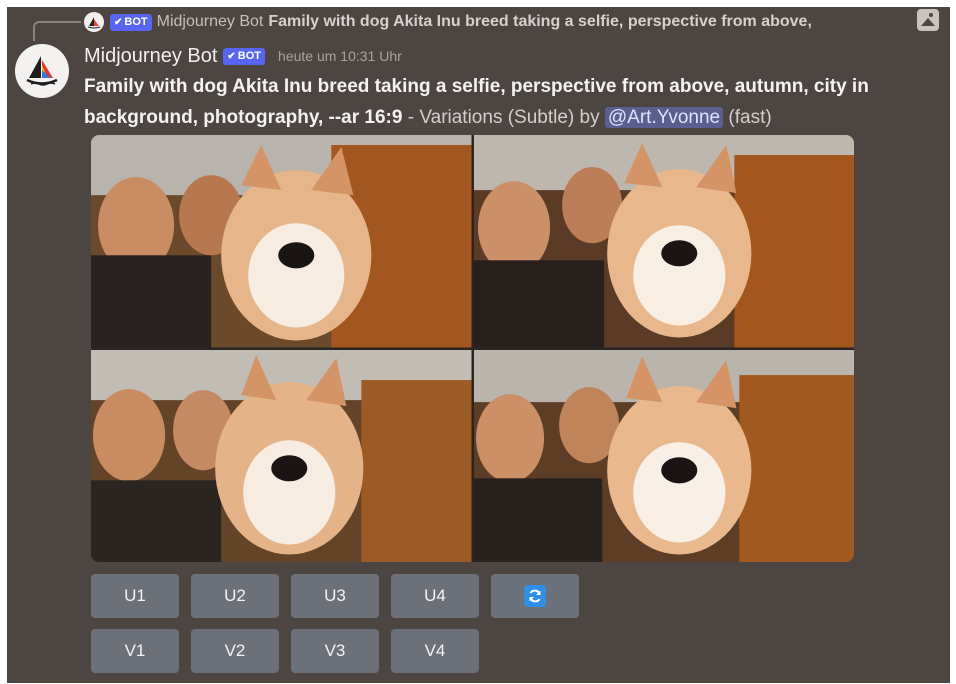 The image size is (956, 684). Describe the element at coordinates (747, 117) in the screenshot. I see `speed-text: (fast)` at that location.